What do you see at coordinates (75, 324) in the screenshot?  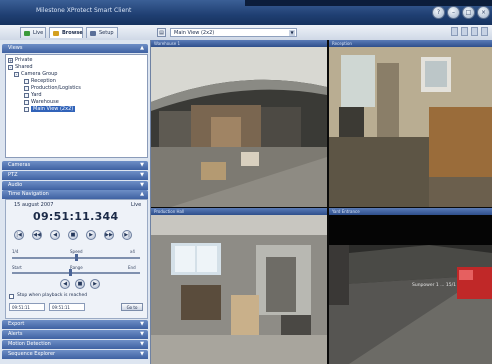 I see `section-export-header: Export ▼` at bounding box center [75, 324].